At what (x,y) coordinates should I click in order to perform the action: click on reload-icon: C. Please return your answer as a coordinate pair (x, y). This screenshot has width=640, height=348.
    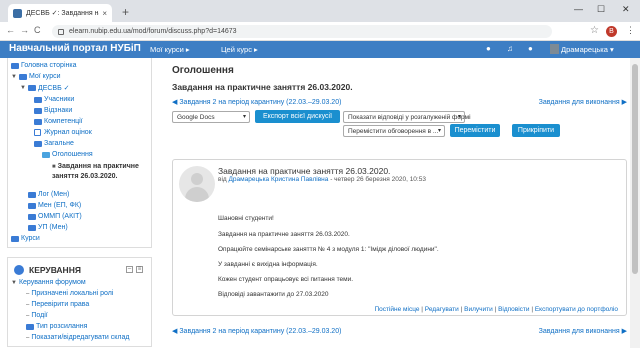
    Looking at the image, I should click on (37, 30).